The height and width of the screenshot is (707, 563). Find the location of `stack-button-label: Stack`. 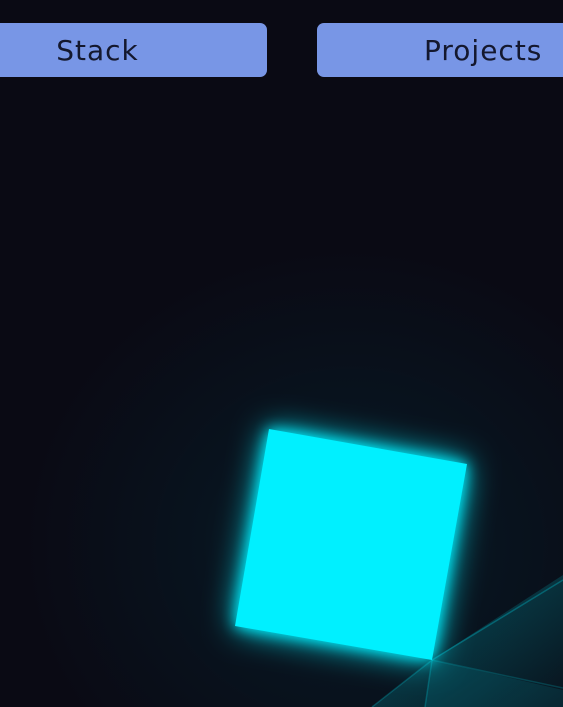

stack-button-label: Stack is located at coordinates (97, 50).